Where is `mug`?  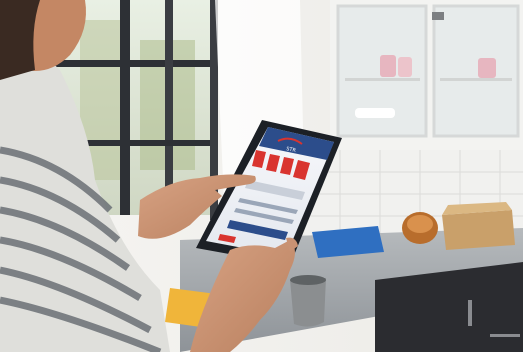
mug is located at coordinates (308, 301).